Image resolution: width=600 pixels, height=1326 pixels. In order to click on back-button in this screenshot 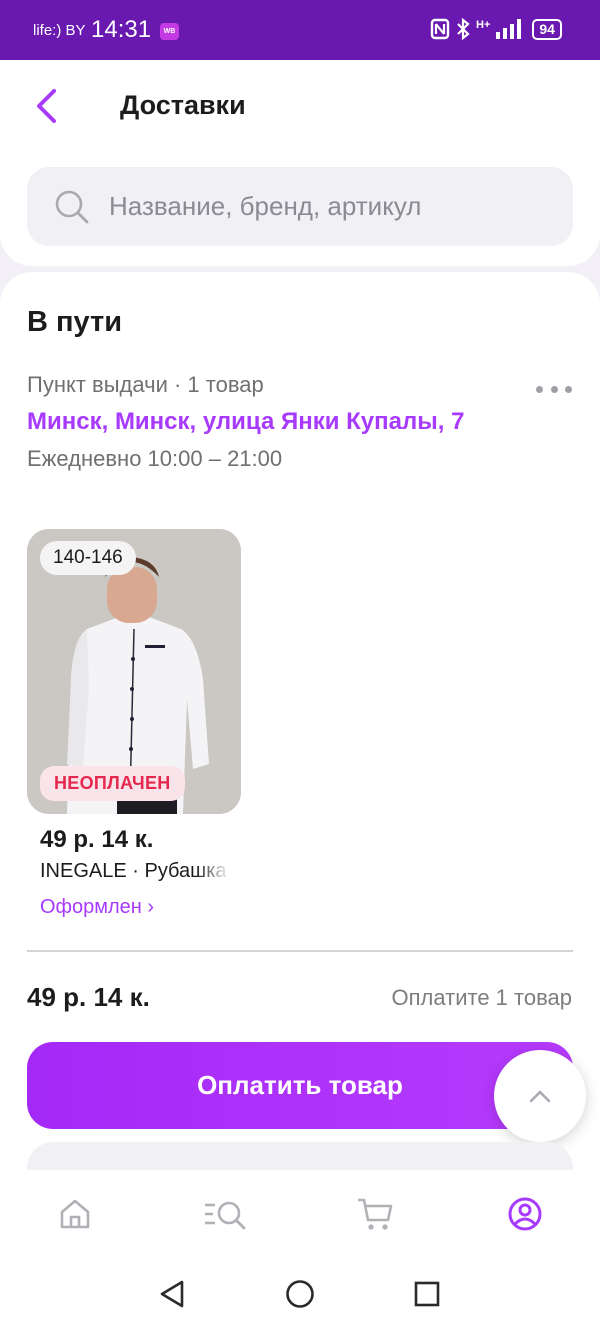, I will do `click(46, 106)`.